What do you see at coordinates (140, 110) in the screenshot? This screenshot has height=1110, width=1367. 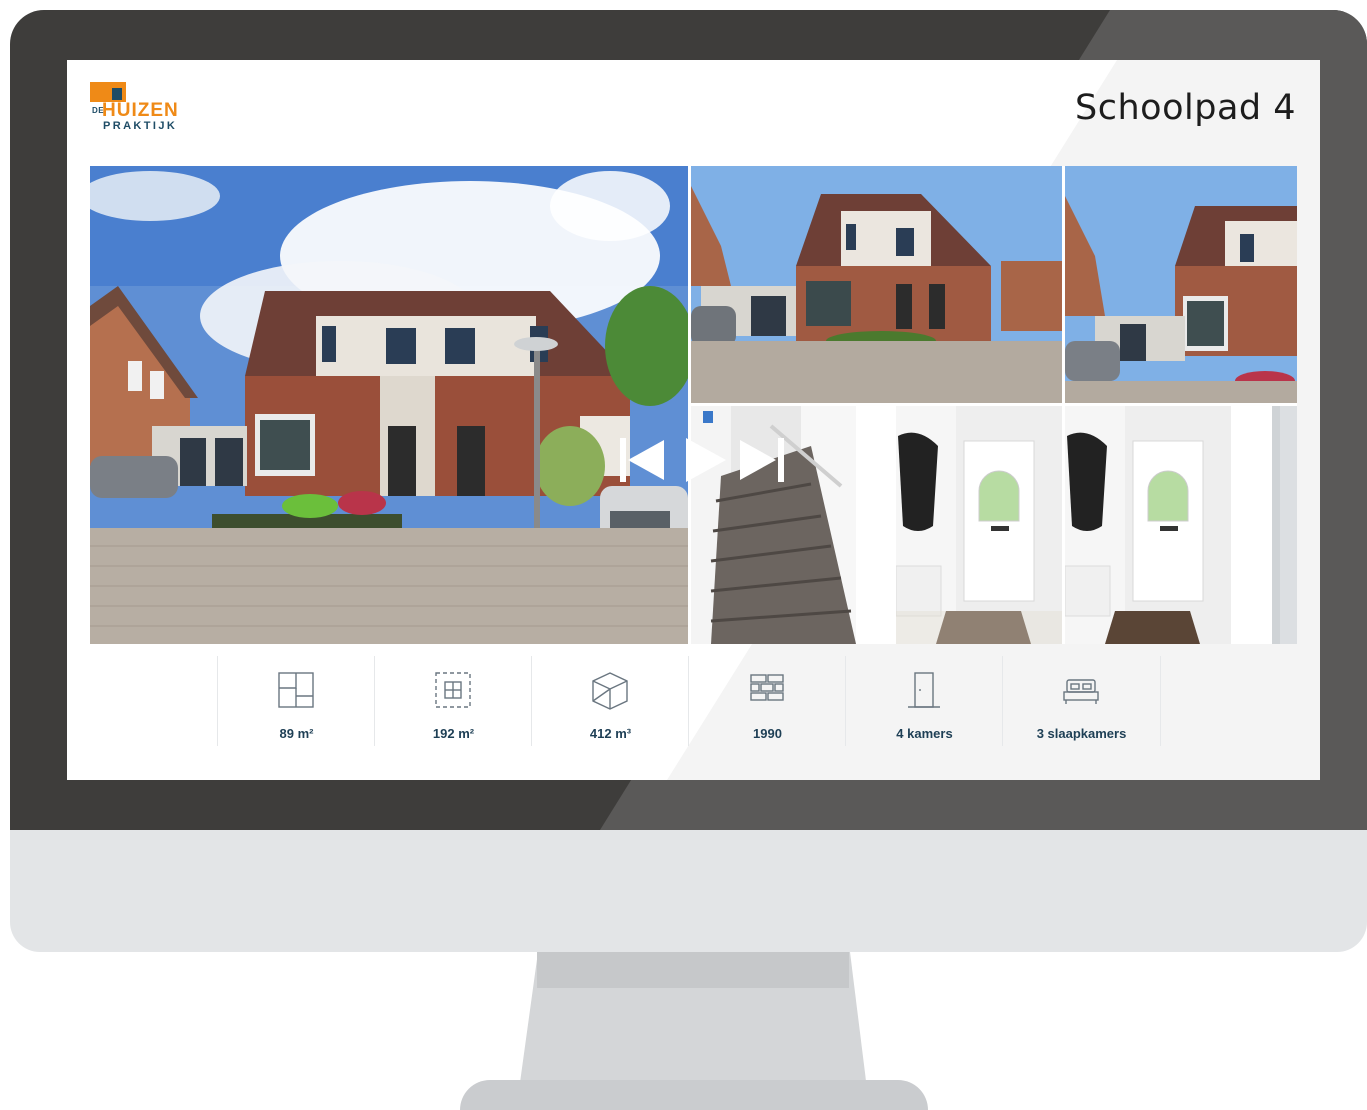 I see `logo-huizen-text: HUIZEN` at bounding box center [140, 110].